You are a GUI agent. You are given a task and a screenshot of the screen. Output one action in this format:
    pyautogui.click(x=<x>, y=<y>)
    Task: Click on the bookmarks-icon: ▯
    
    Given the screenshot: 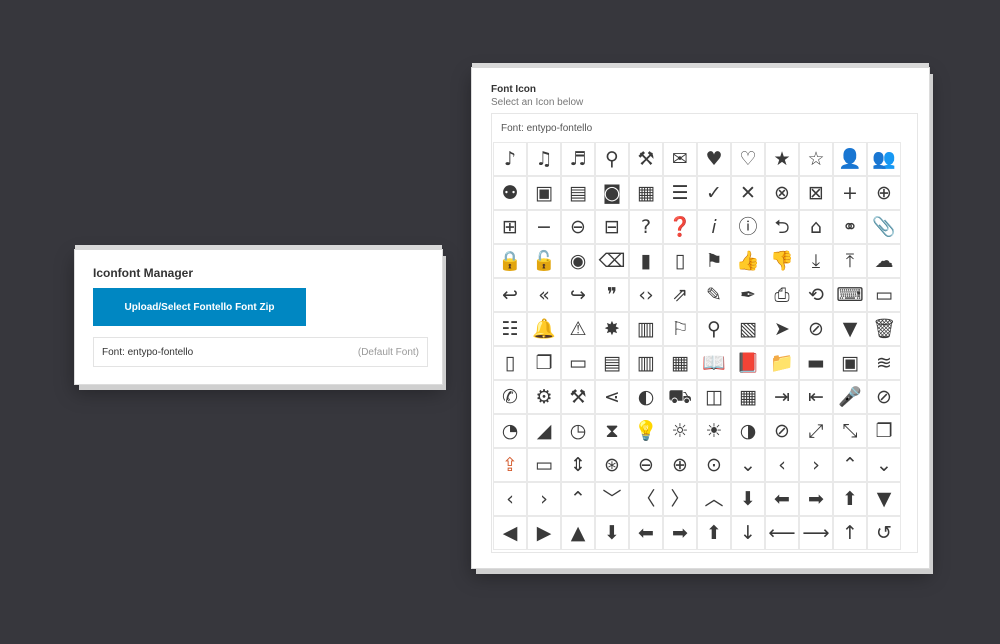 What is the action you would take?
    pyautogui.click(x=680, y=261)
    